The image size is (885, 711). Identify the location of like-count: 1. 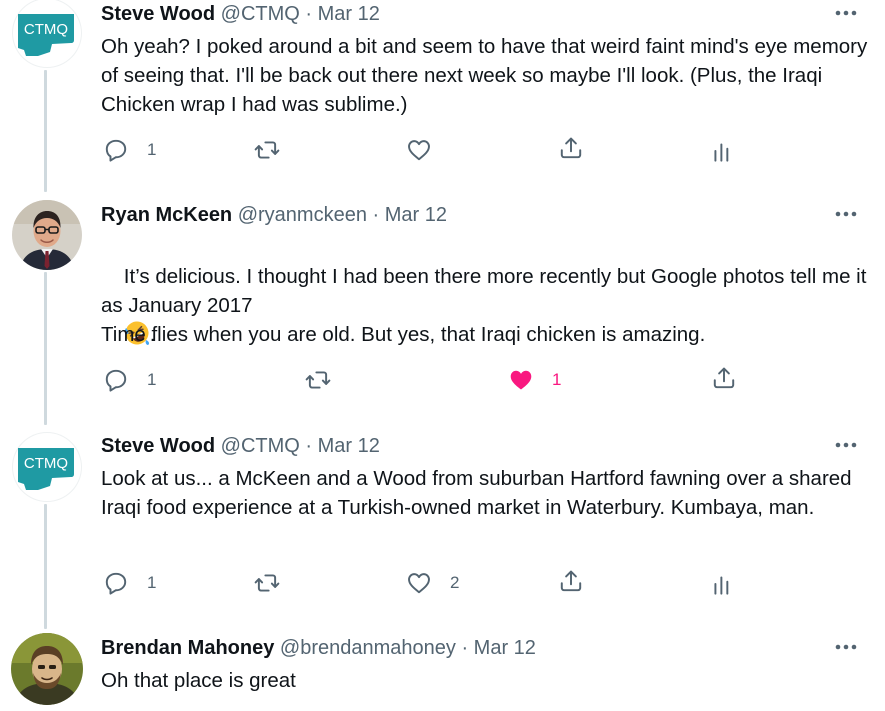
(557, 379).